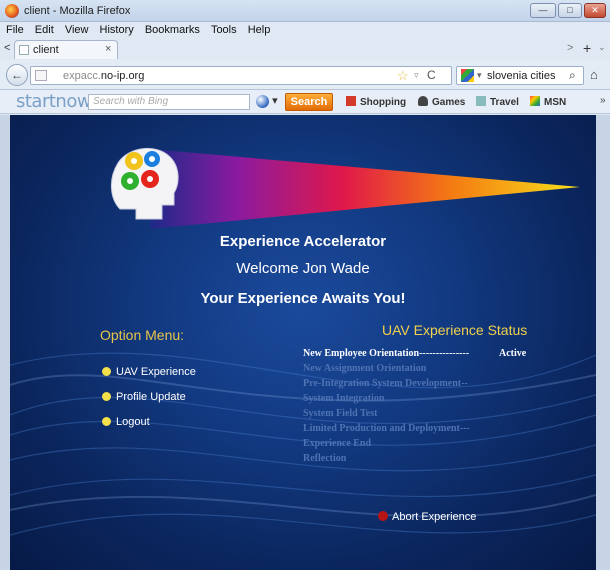 The width and height of the screenshot is (610, 570). What do you see at coordinates (513, 353) in the screenshot?
I see `status-state: Active` at bounding box center [513, 353].